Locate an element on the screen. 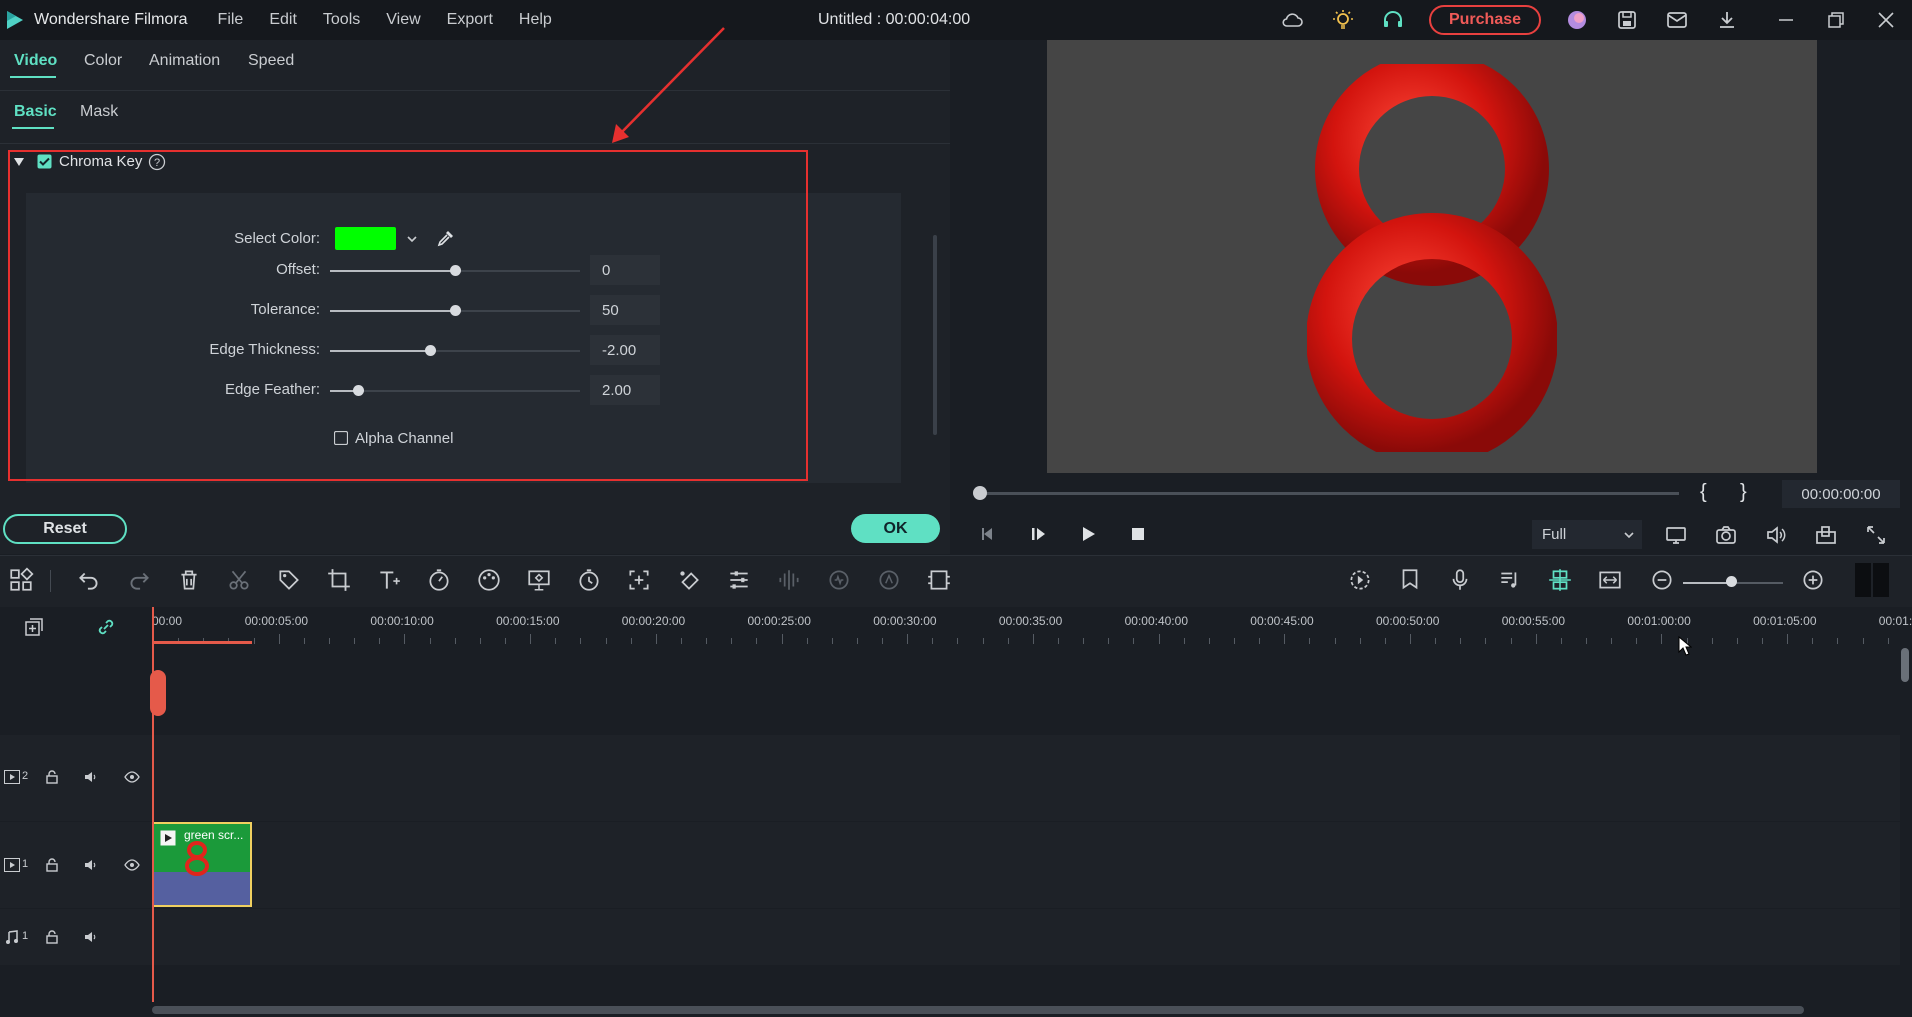  zoom-in-icon is located at coordinates (1813, 580).